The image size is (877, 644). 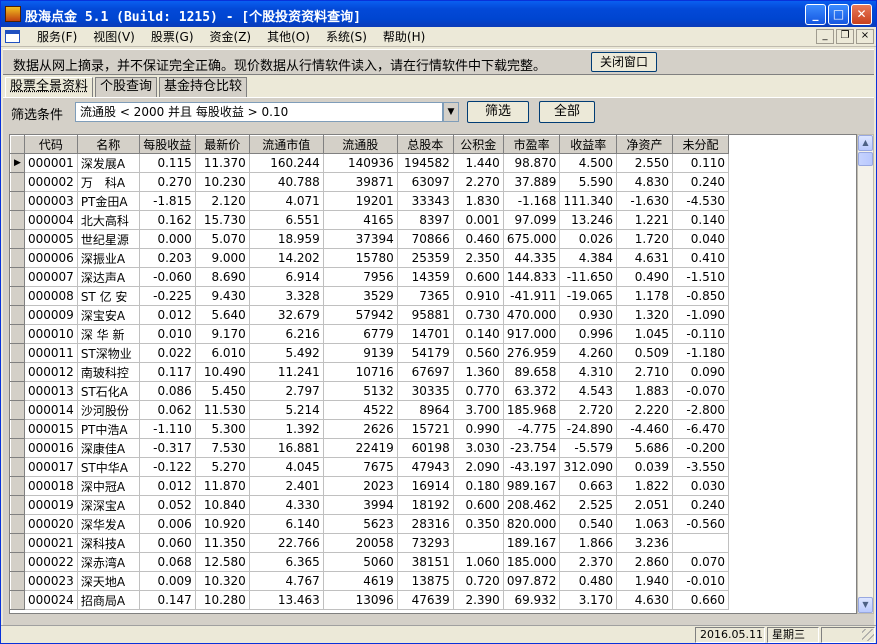 I want to click on table-cell: -0.122, so click(x=167, y=467).